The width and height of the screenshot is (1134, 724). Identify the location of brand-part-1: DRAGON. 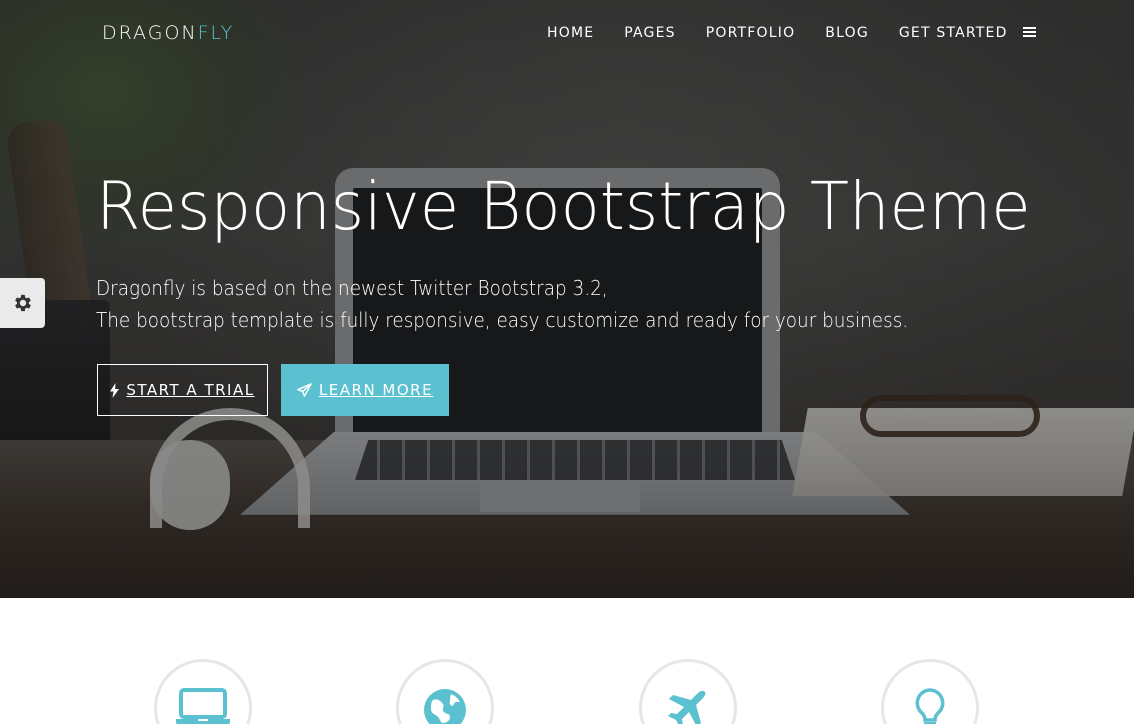
(150, 33).